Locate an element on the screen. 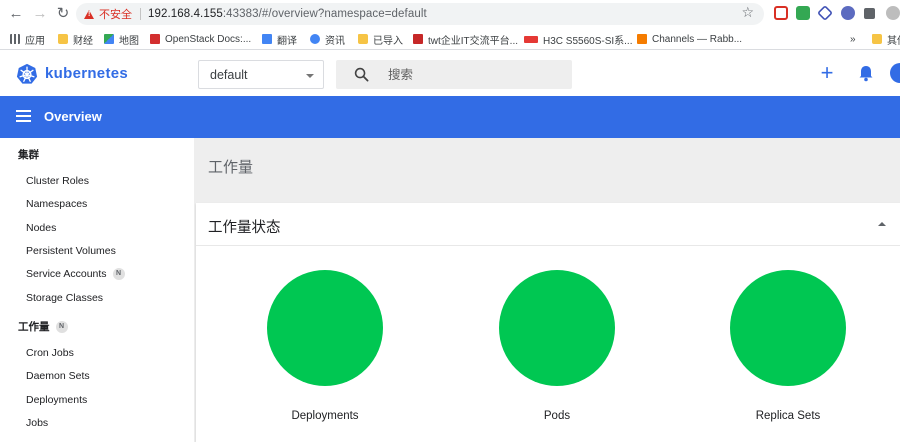  deployments-status-chart: Deployments is located at coordinates (325, 344).